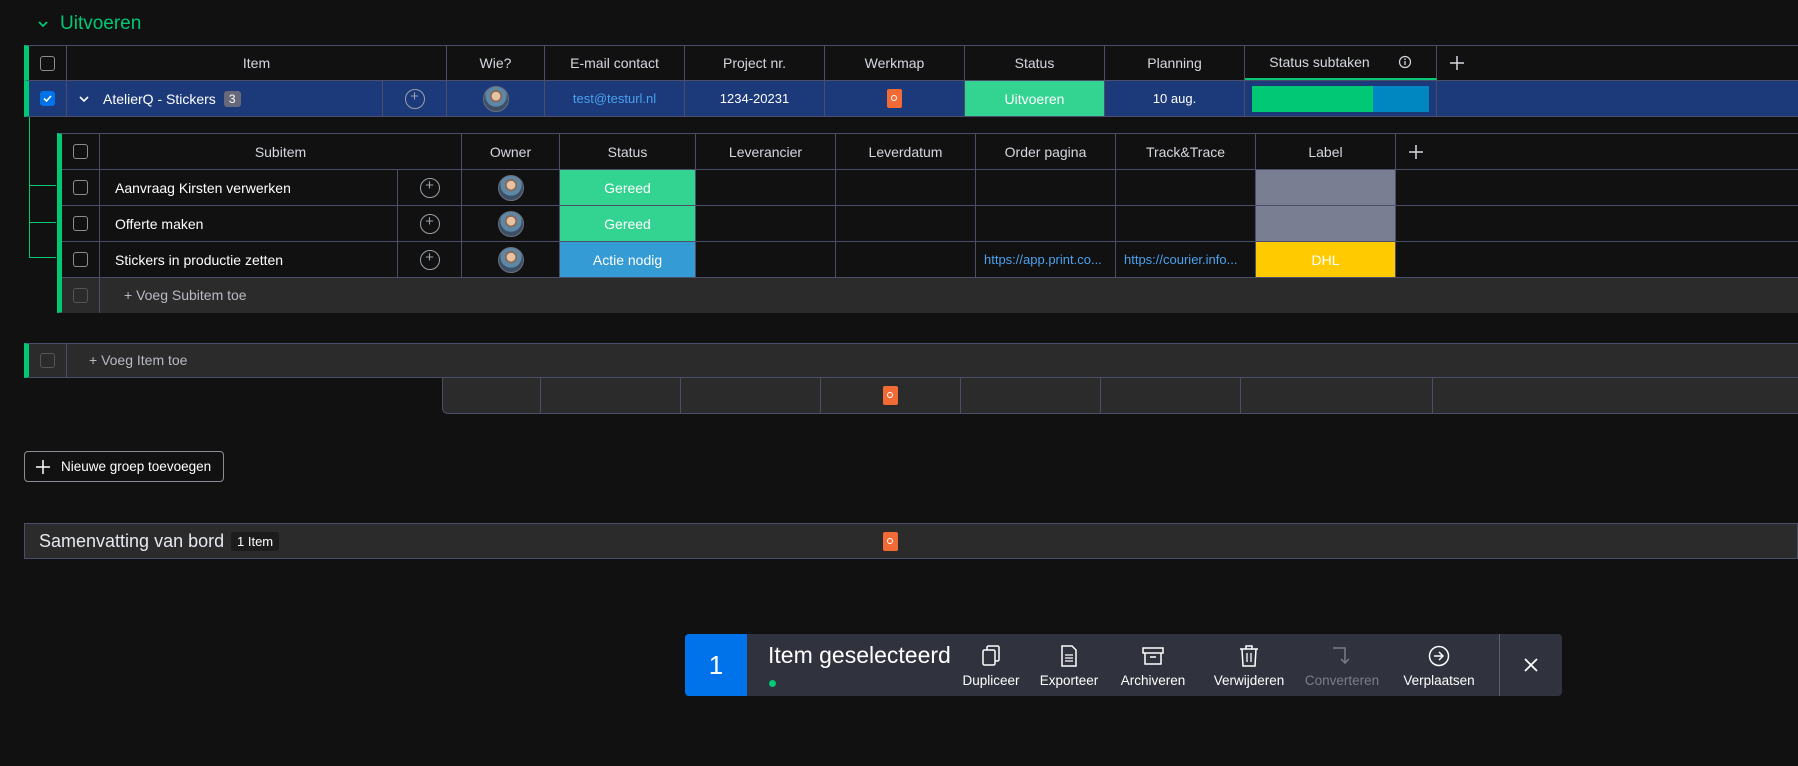 The width and height of the screenshot is (1798, 766). Describe the element at coordinates (895, 63) in the screenshot. I see `column-header-folder: Werkmap` at that location.